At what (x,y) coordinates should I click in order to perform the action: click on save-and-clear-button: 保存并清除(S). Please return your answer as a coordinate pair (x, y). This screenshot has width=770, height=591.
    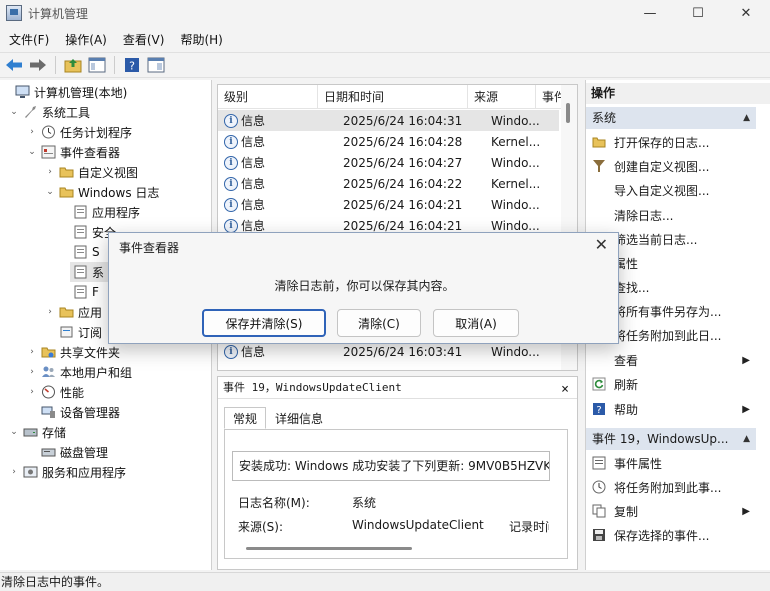
    Looking at the image, I should click on (264, 323).